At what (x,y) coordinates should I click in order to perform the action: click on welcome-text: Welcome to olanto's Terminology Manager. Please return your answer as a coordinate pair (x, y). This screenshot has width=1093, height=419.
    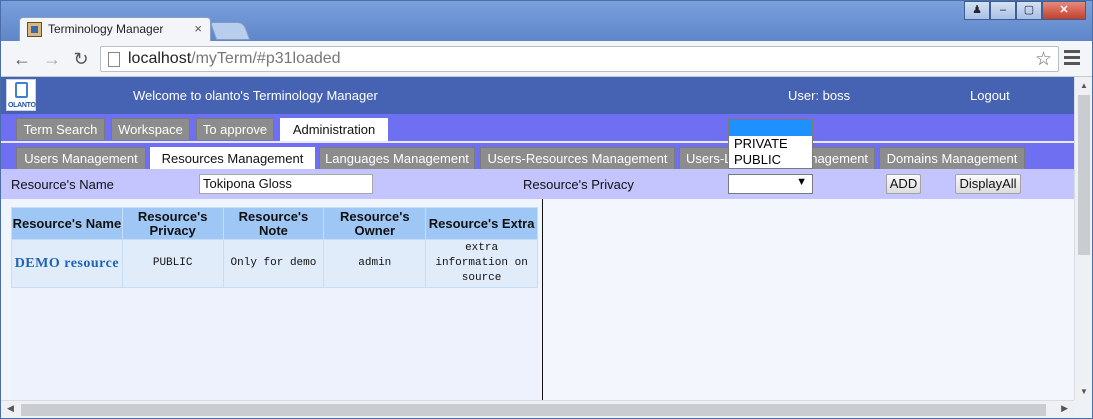
    Looking at the image, I should click on (255, 95).